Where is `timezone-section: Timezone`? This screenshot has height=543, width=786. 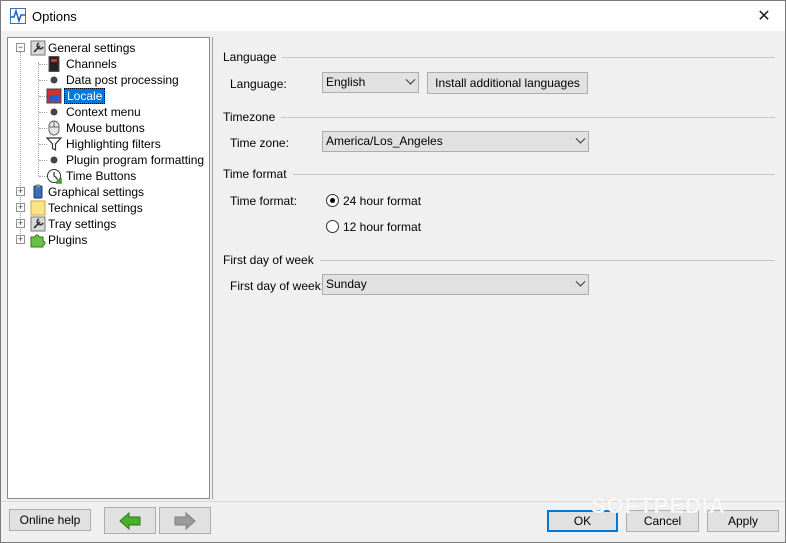 timezone-section: Timezone is located at coordinates (499, 117).